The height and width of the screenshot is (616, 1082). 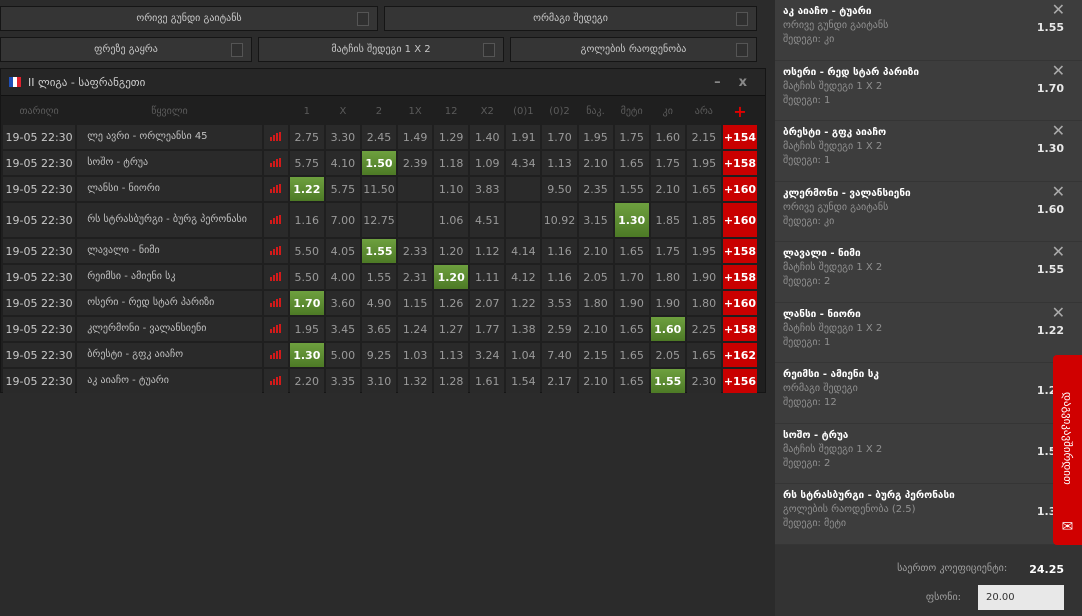 What do you see at coordinates (415, 137) in the screenshot?
I see `odd-cell: 1.49` at bounding box center [415, 137].